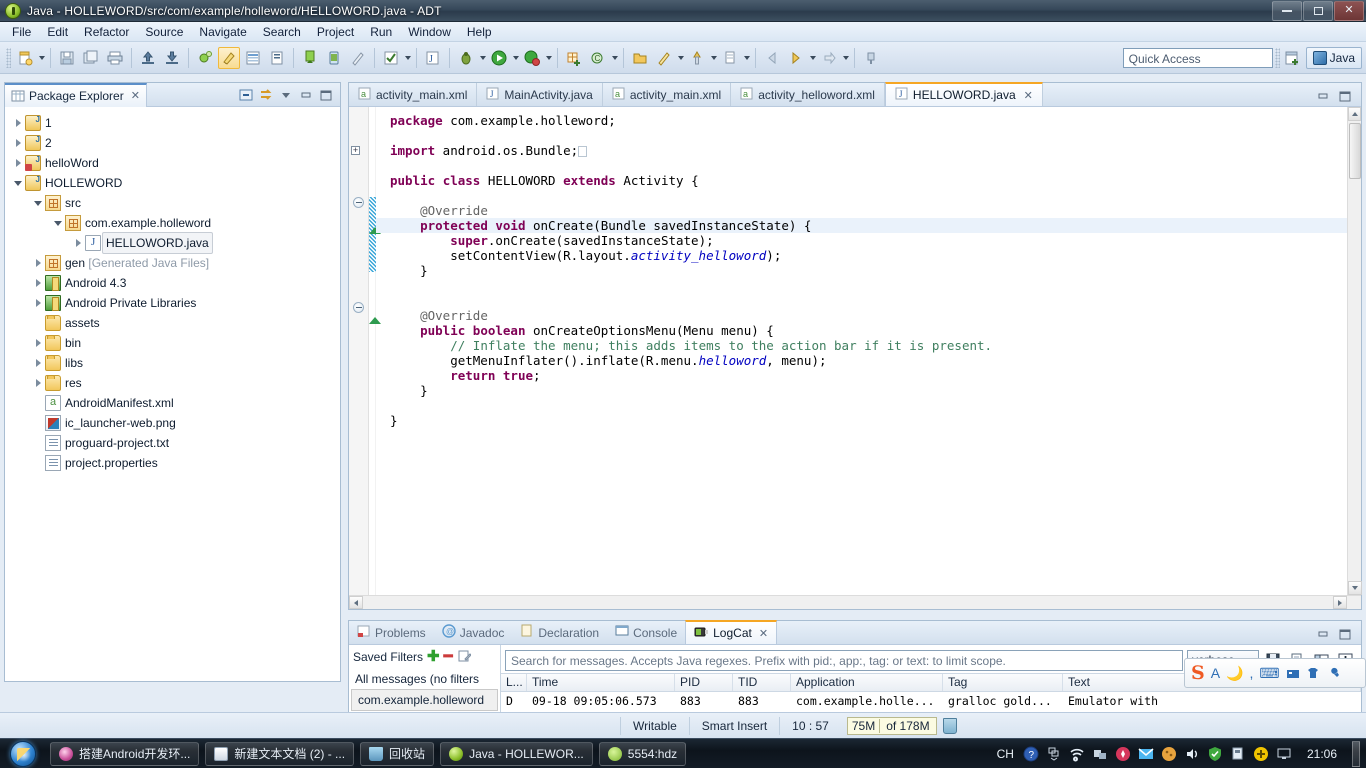  Describe the element at coordinates (8, 57) in the screenshot. I see `toolbar-grip` at that location.